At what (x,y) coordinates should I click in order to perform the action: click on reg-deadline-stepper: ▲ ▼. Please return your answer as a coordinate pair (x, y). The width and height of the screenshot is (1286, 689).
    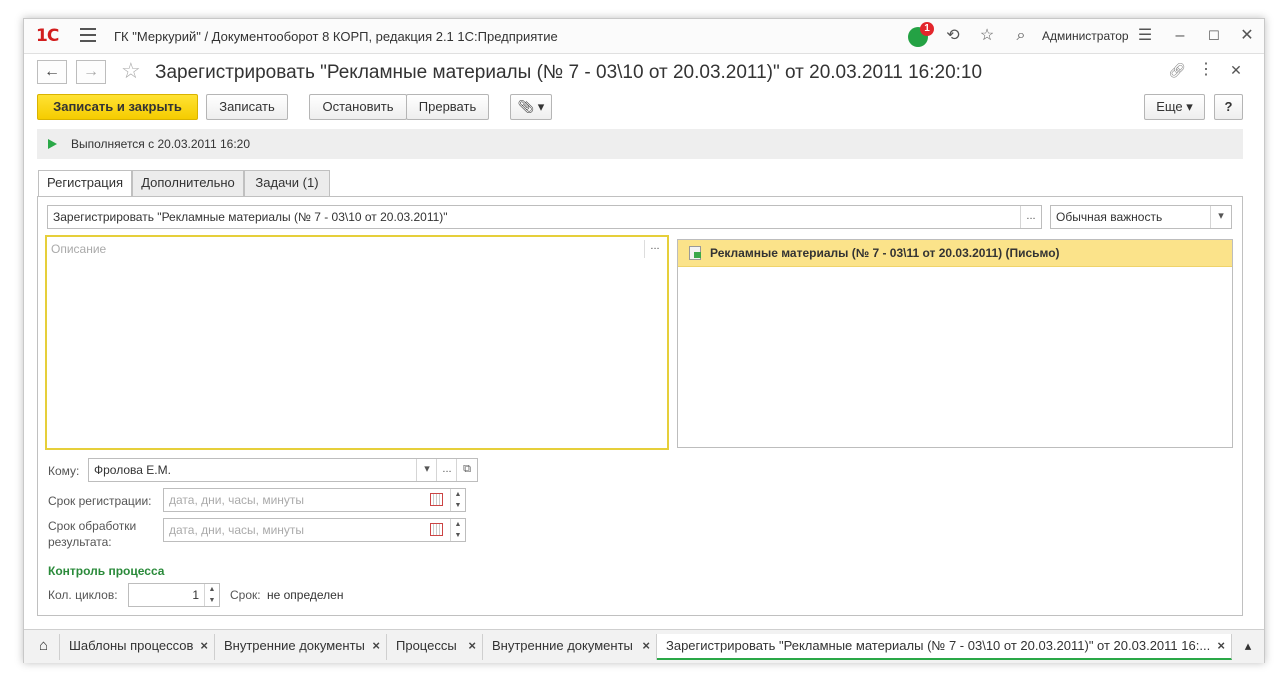
    Looking at the image, I should click on (457, 500).